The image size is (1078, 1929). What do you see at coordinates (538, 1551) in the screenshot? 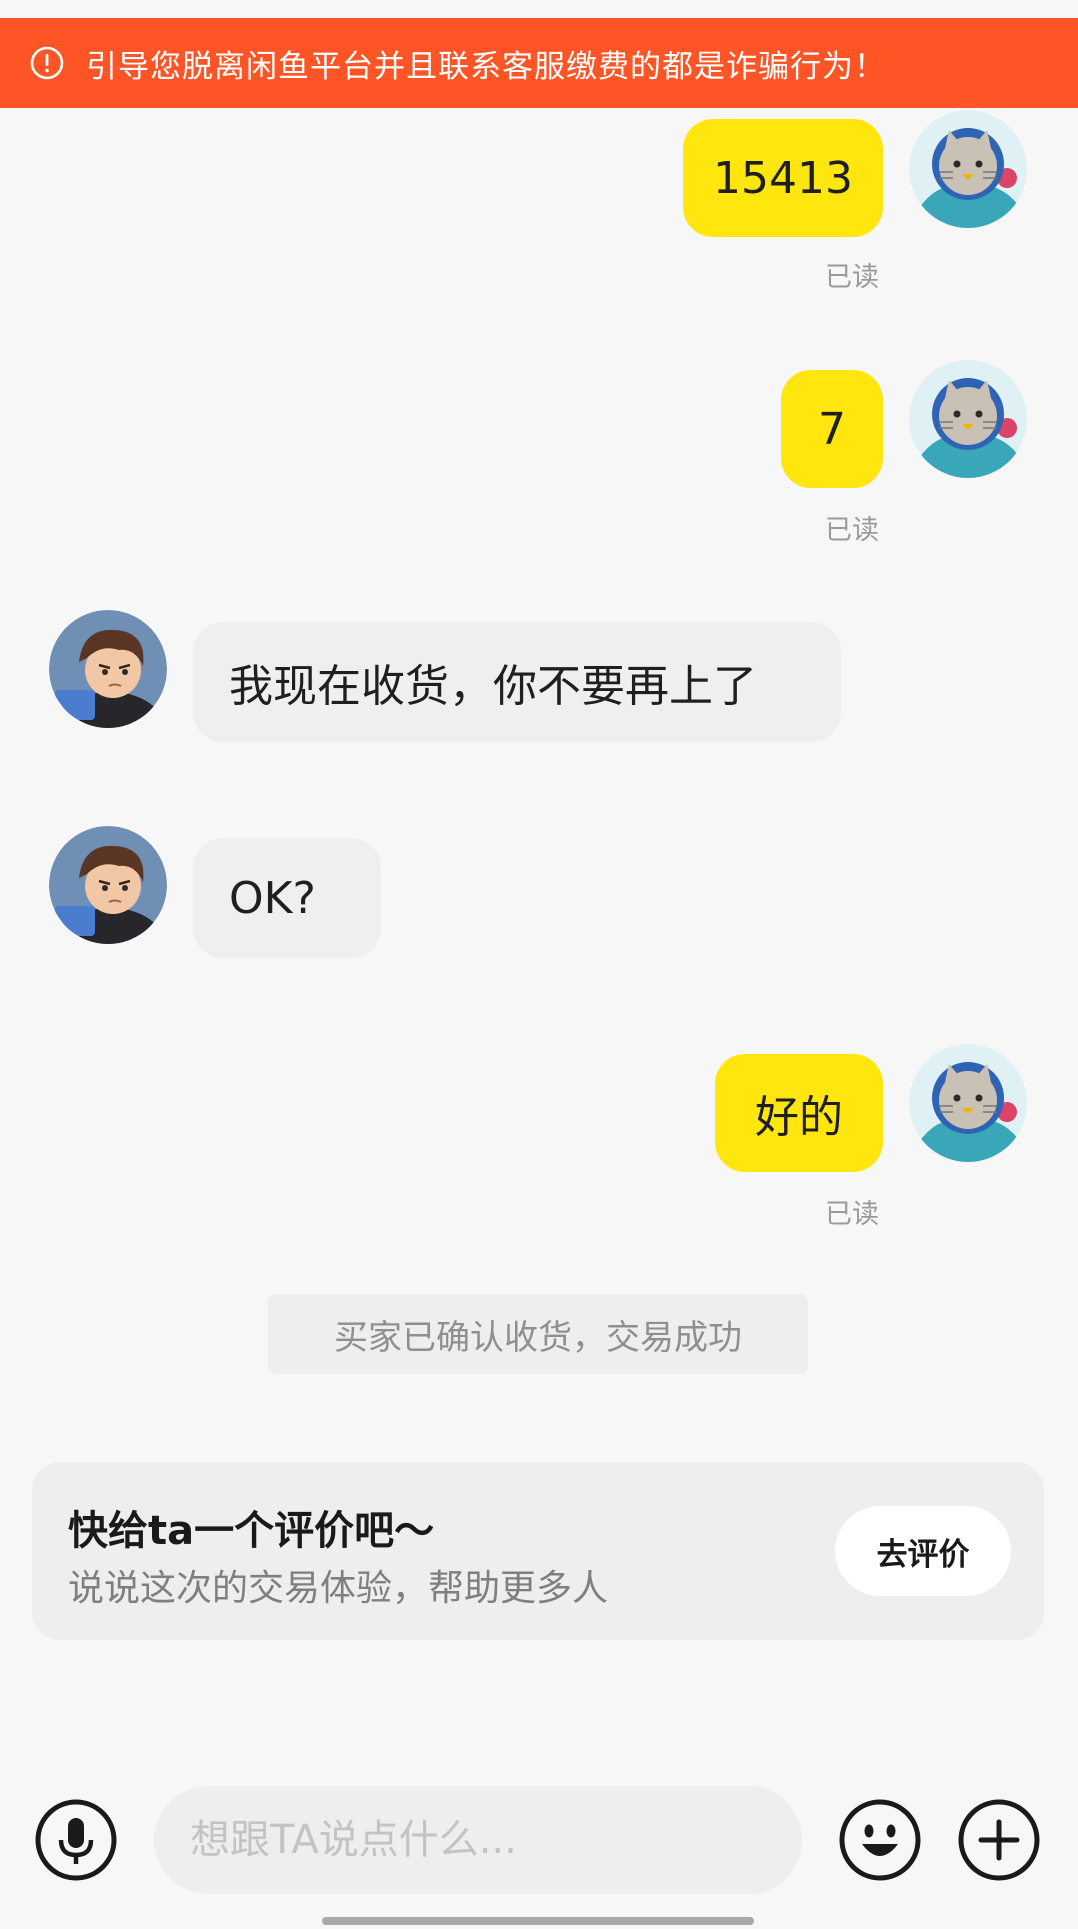
I see `review-prompt-card: 快给ta一个评价吧～ 说说这次的交易体验，帮助更多人 去评价` at bounding box center [538, 1551].